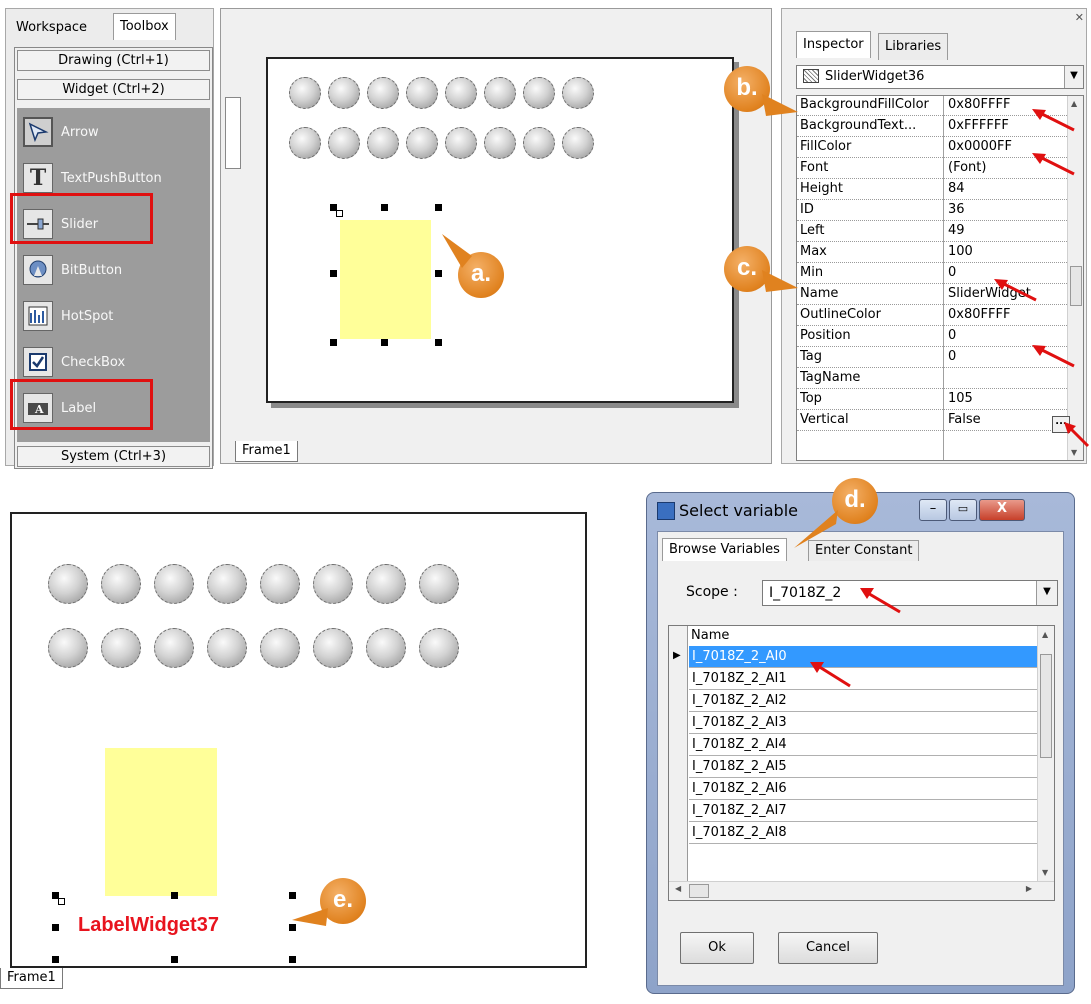 This screenshot has width=1091, height=1004. I want to click on variable-row: I_7018Z_2_AI8, so click(871, 833).